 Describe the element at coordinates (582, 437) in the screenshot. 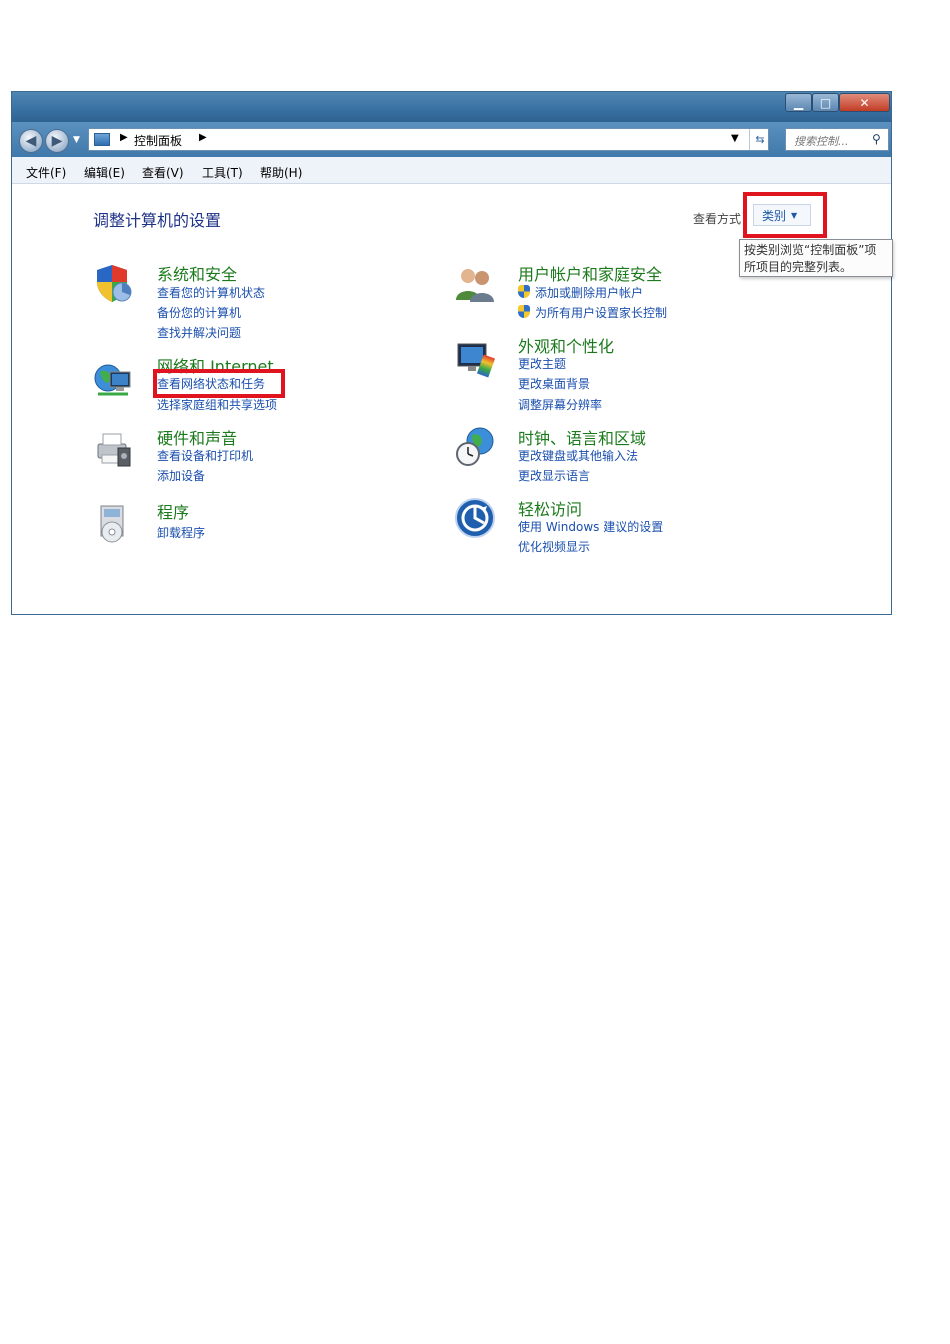

I see `category-title-clock-region: 时钟、语言和区域` at that location.